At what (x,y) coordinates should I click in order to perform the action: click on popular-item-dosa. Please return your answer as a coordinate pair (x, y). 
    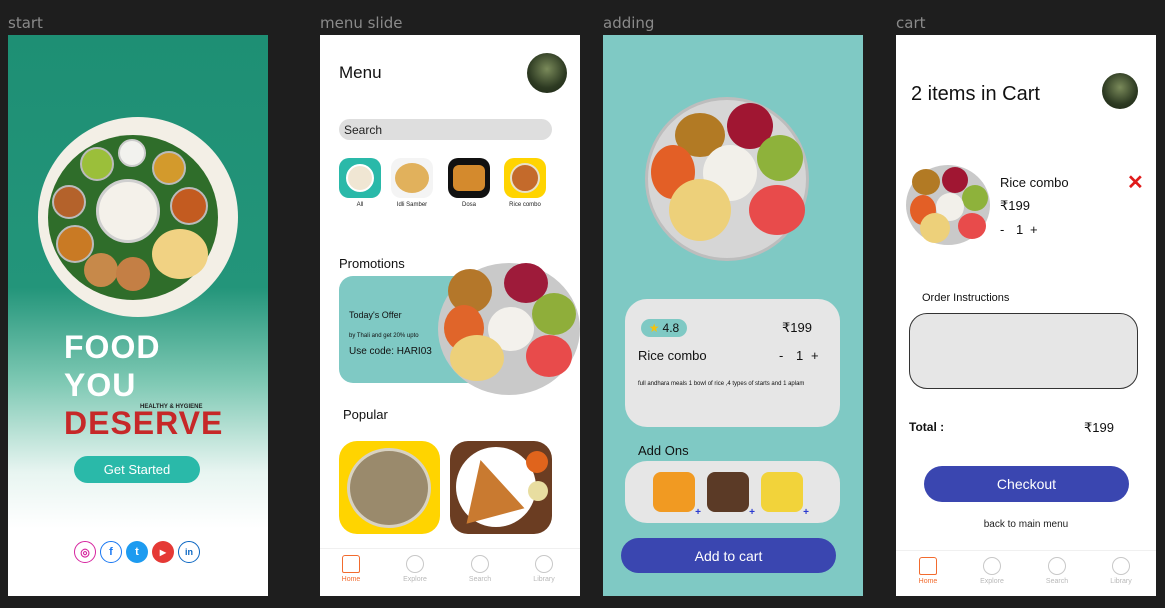
    Looking at the image, I should click on (501, 487).